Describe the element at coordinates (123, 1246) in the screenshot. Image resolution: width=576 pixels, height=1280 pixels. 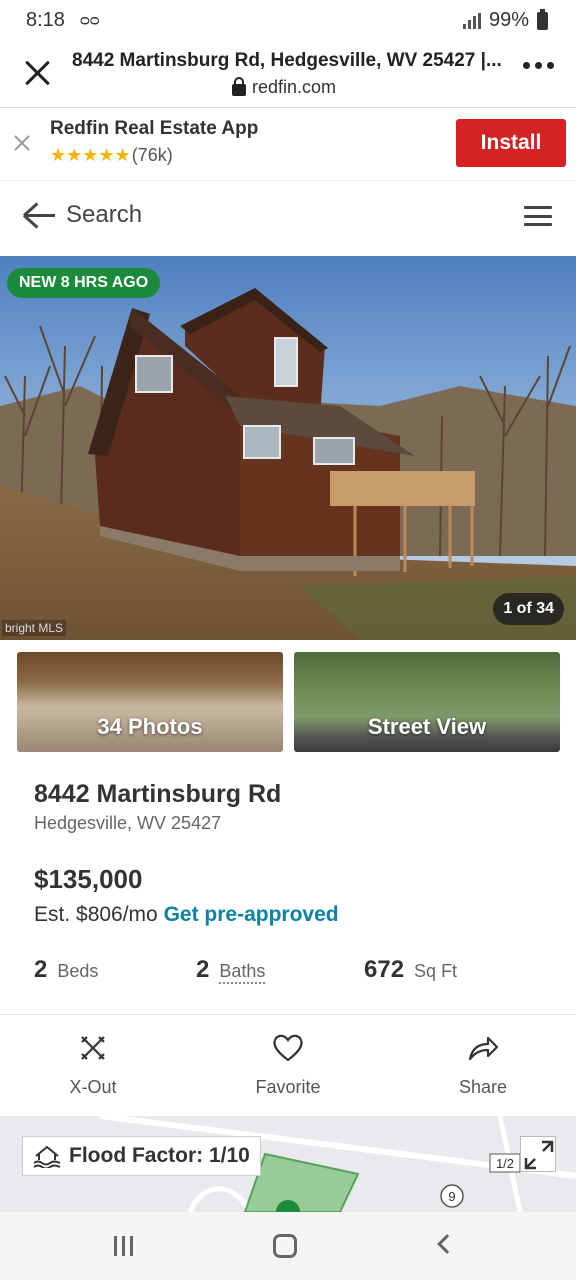
I see `recent-apps-icon` at that location.